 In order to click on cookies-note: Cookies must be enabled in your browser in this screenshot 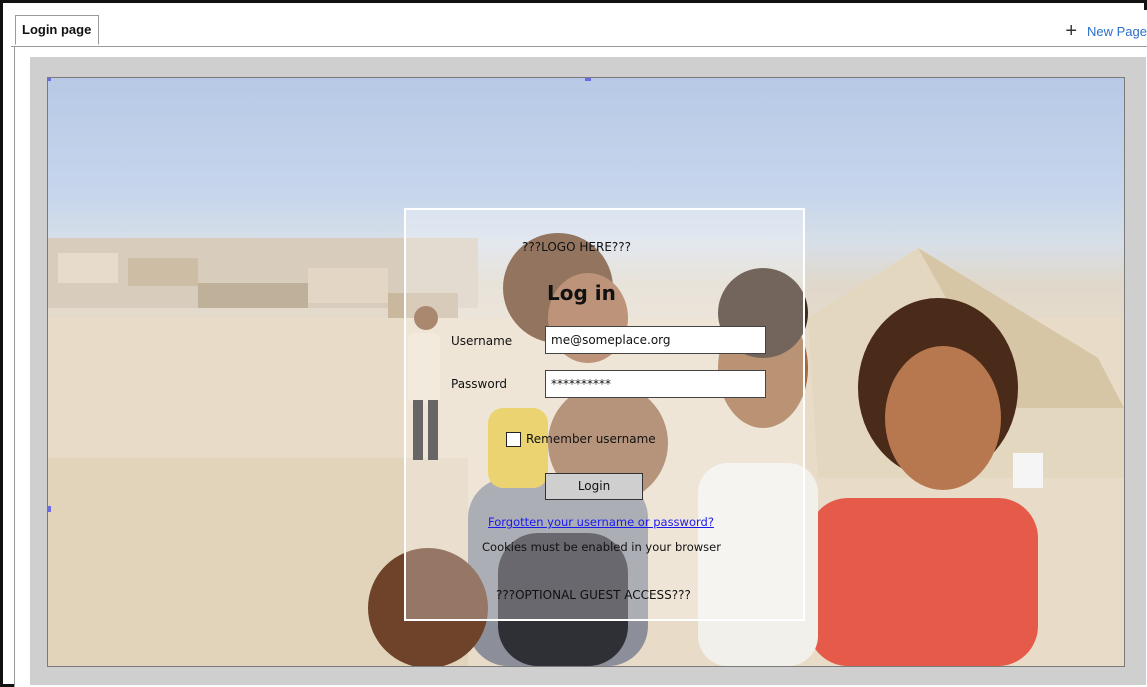, I will do `click(601, 547)`.